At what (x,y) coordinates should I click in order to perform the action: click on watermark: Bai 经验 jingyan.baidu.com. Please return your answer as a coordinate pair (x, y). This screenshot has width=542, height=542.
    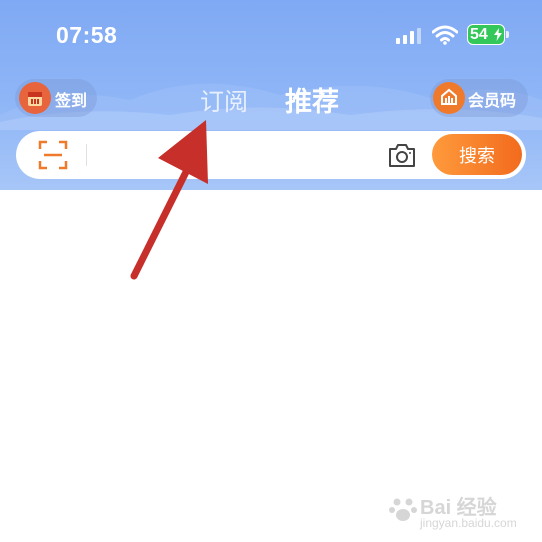
    Looking at the image, I should click on (463, 510).